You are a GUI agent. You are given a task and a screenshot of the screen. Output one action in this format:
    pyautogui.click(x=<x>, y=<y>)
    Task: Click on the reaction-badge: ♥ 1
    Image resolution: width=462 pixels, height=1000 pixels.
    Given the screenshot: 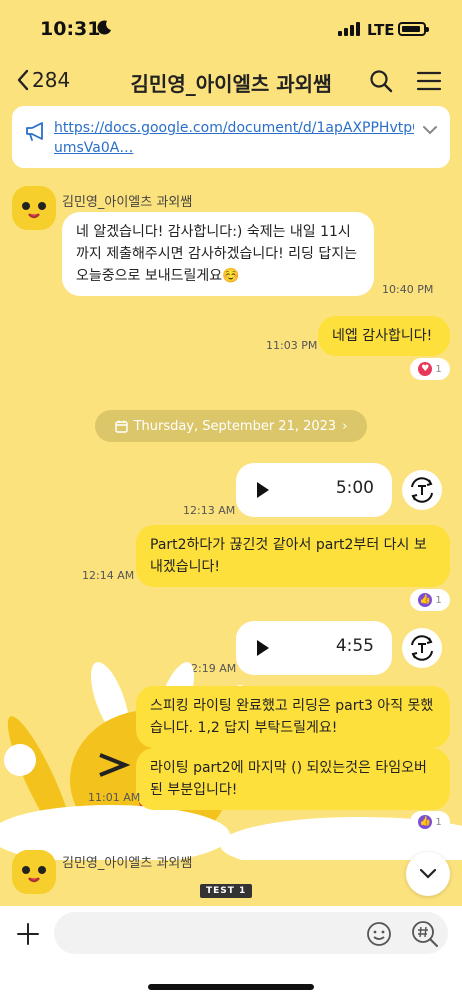 What is the action you would take?
    pyautogui.click(x=430, y=369)
    